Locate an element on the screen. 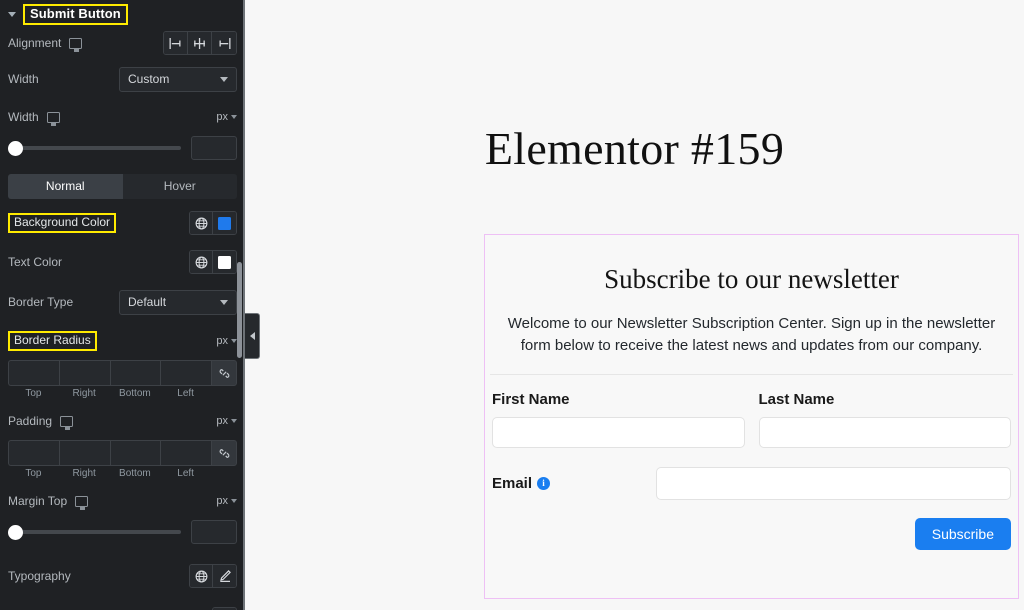 The image size is (1024, 610). border-radius-bottom-input is located at coordinates (135, 373).